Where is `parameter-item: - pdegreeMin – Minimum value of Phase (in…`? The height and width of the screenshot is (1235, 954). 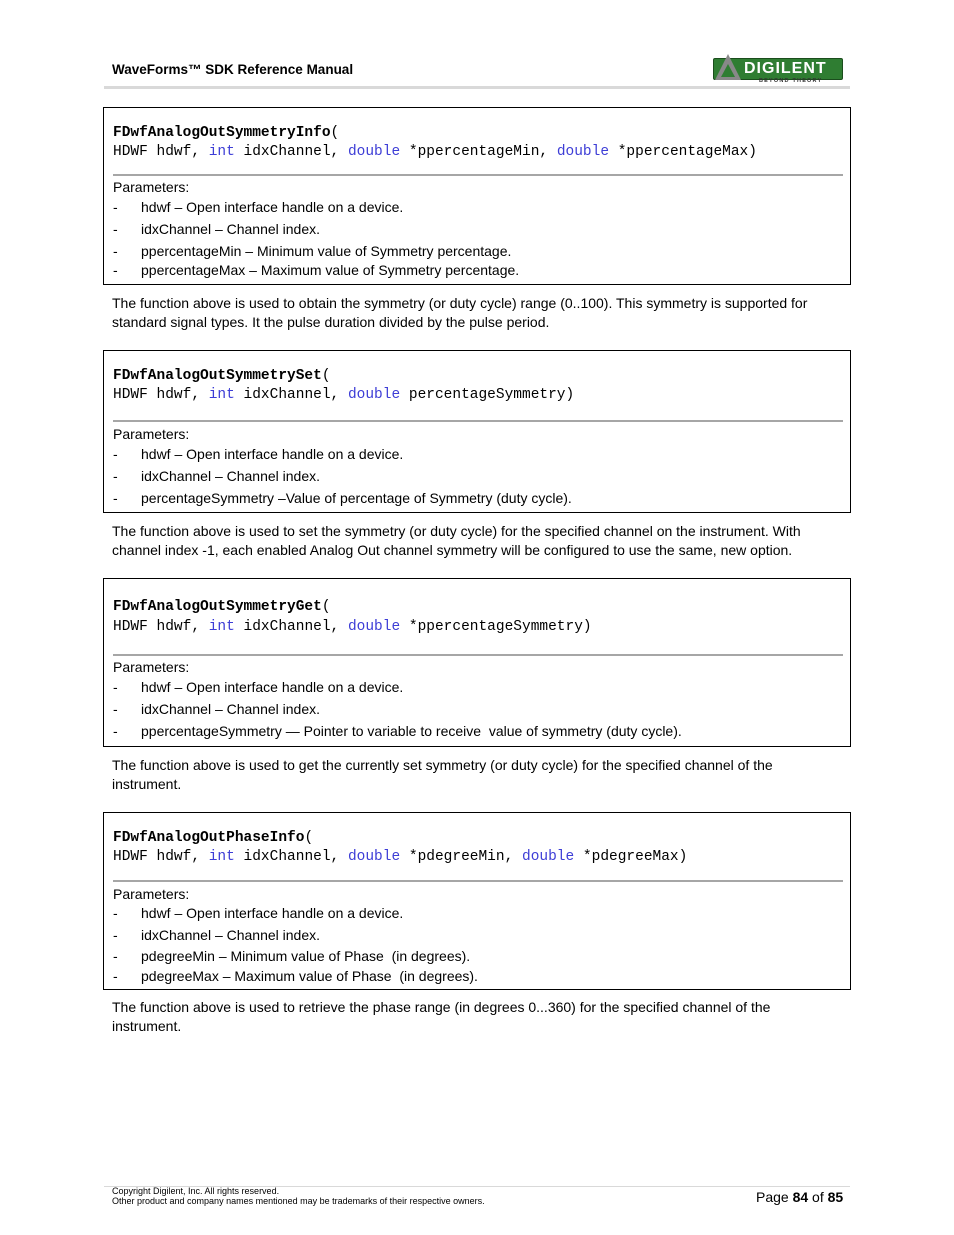 parameter-item: - pdegreeMin – Minimum value of Phase (in… is located at coordinates (291, 956).